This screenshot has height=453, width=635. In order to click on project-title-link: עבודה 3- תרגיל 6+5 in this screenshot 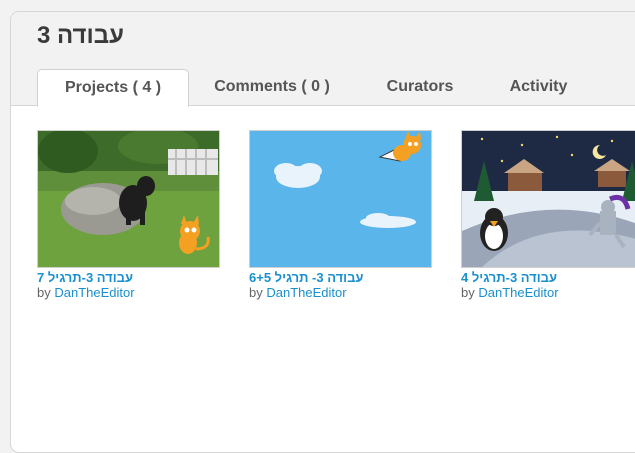, I will do `click(306, 277)`.